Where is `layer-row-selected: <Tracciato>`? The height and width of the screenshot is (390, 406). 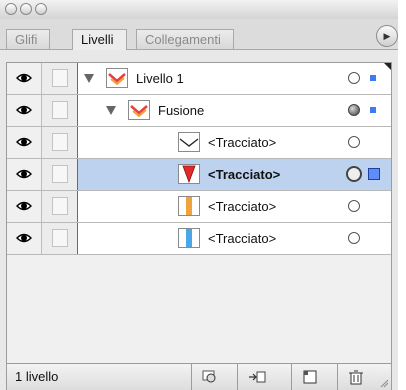 layer-row-selected: <Tracciato> is located at coordinates (199, 175).